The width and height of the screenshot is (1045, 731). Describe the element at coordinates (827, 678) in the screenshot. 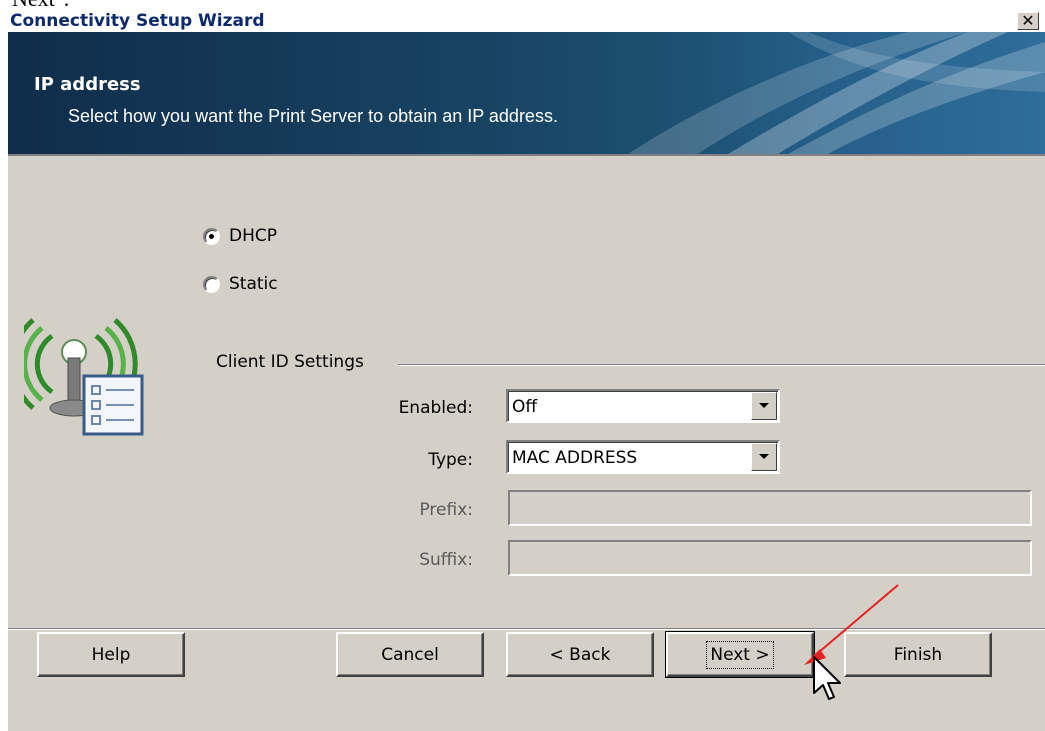

I see `mouse-pointer-icon` at that location.